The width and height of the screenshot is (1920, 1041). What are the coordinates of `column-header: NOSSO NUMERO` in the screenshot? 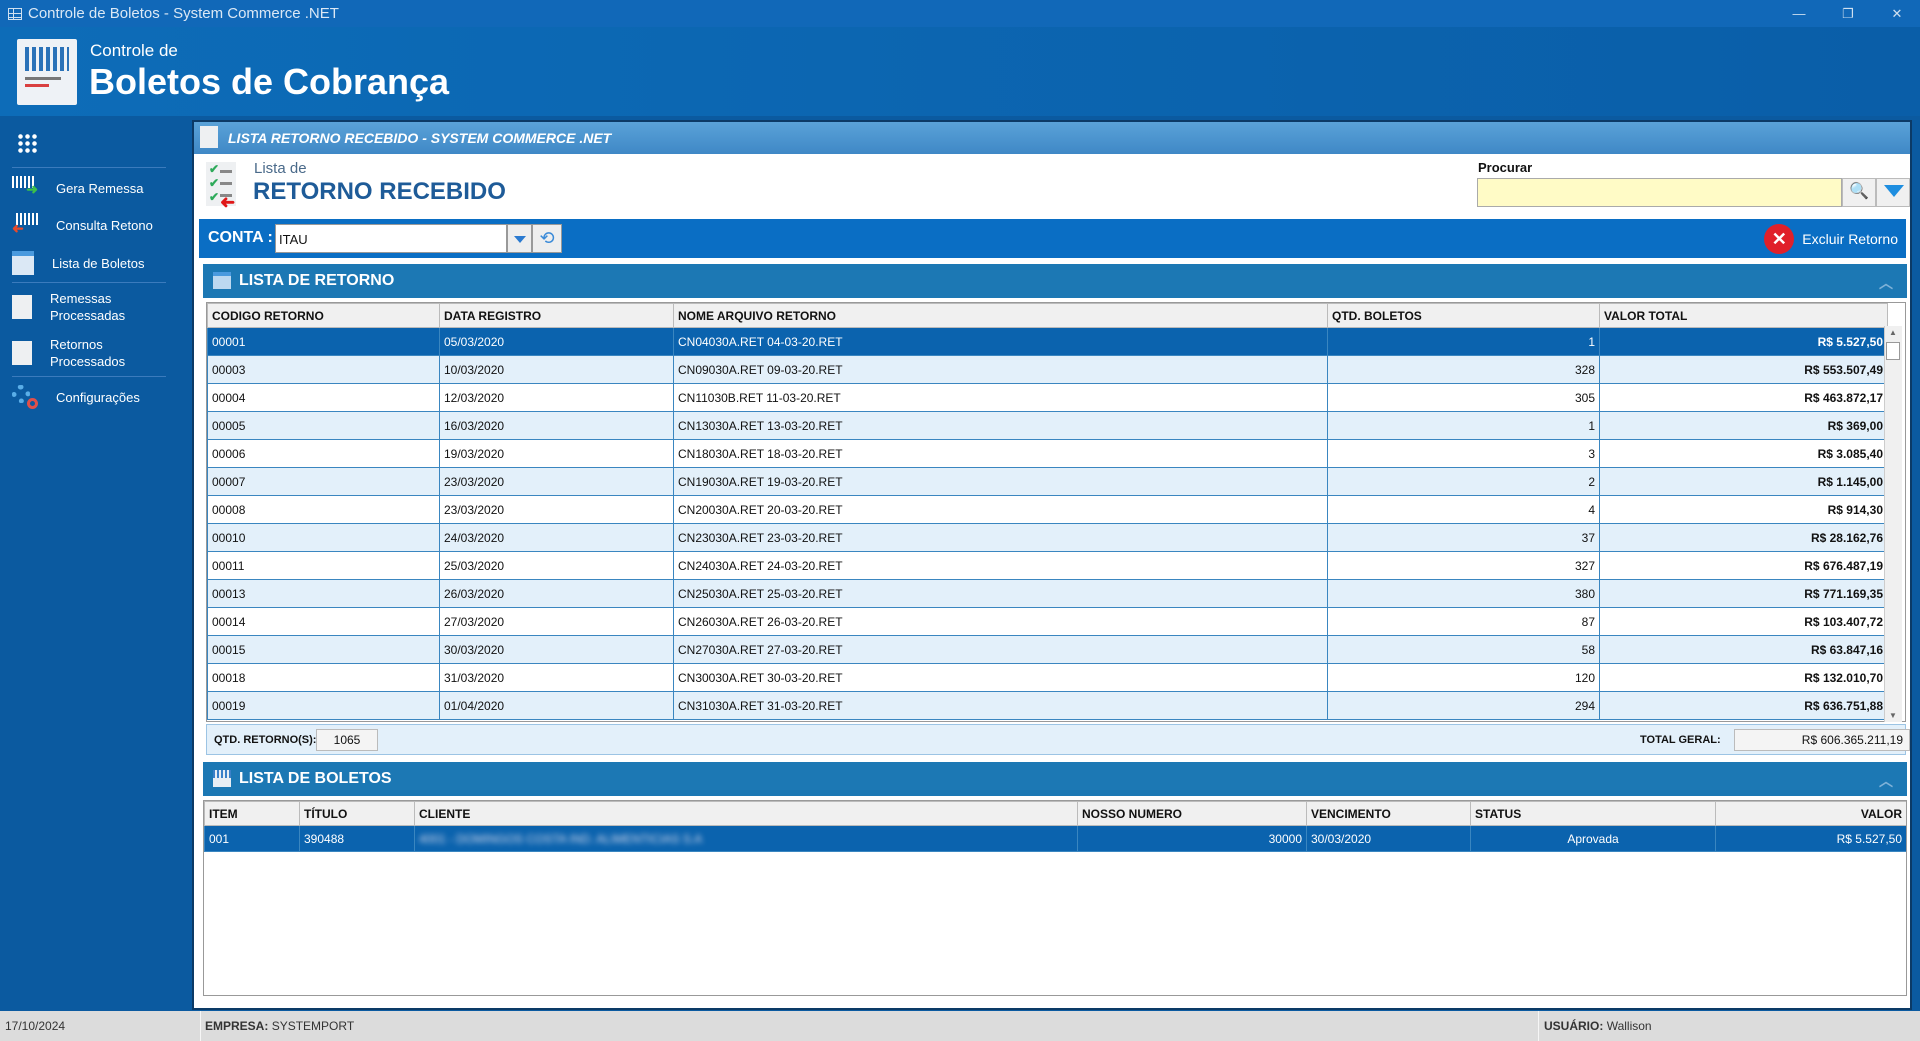 It's located at (1192, 813).